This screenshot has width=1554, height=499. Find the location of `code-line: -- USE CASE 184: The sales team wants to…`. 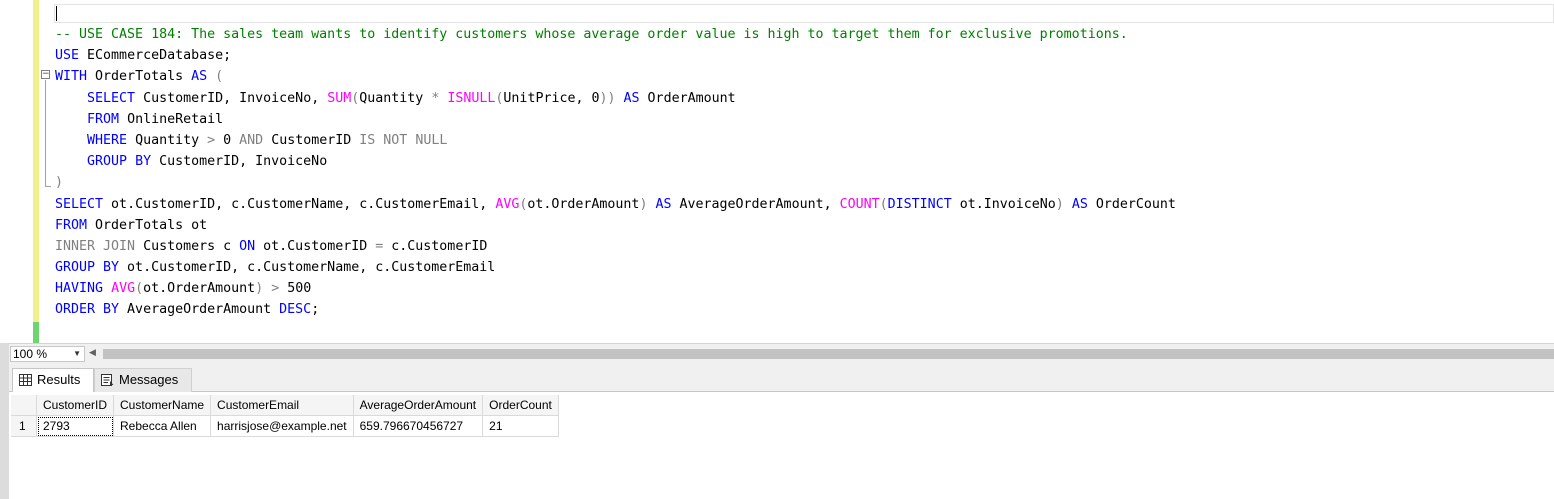

code-line: -- USE CASE 184: The sales team wants to… is located at coordinates (615, 34).